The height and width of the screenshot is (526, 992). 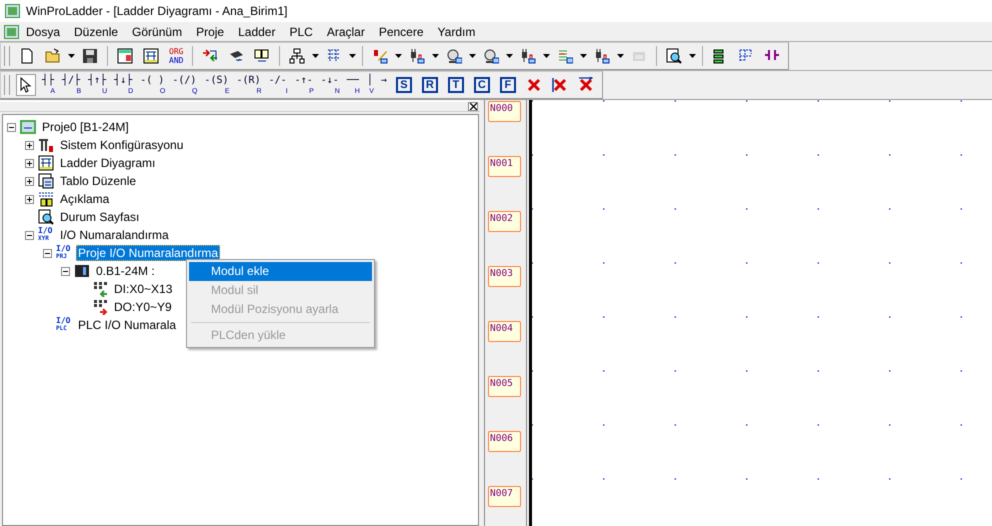 What do you see at coordinates (504, 221) in the screenshot?
I see `rung-label: N002` at bounding box center [504, 221].